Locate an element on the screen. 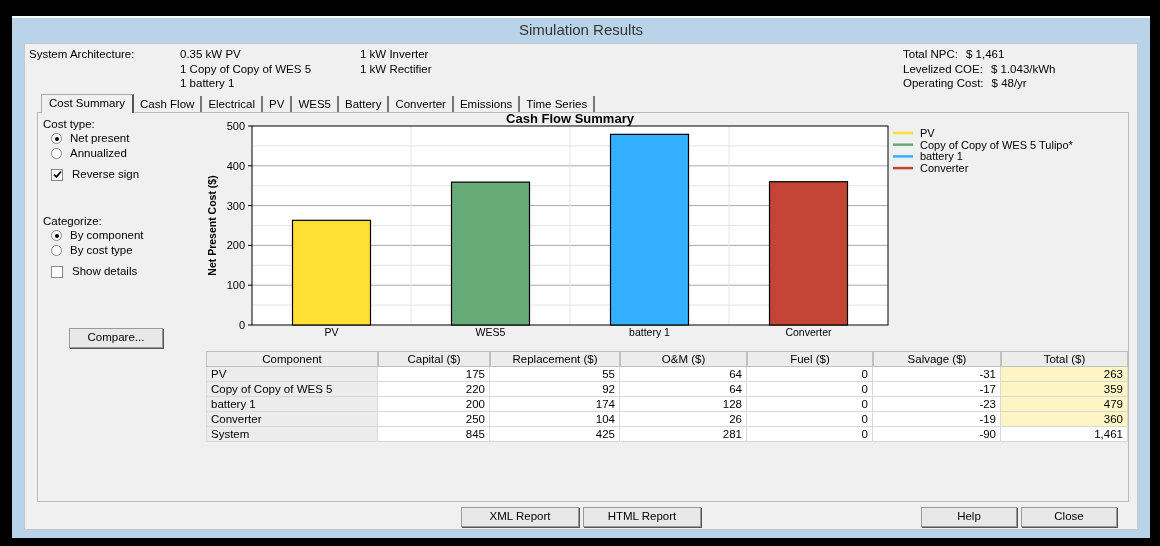 The width and height of the screenshot is (1160, 546). tick-label: 500 is located at coordinates (235, 126).